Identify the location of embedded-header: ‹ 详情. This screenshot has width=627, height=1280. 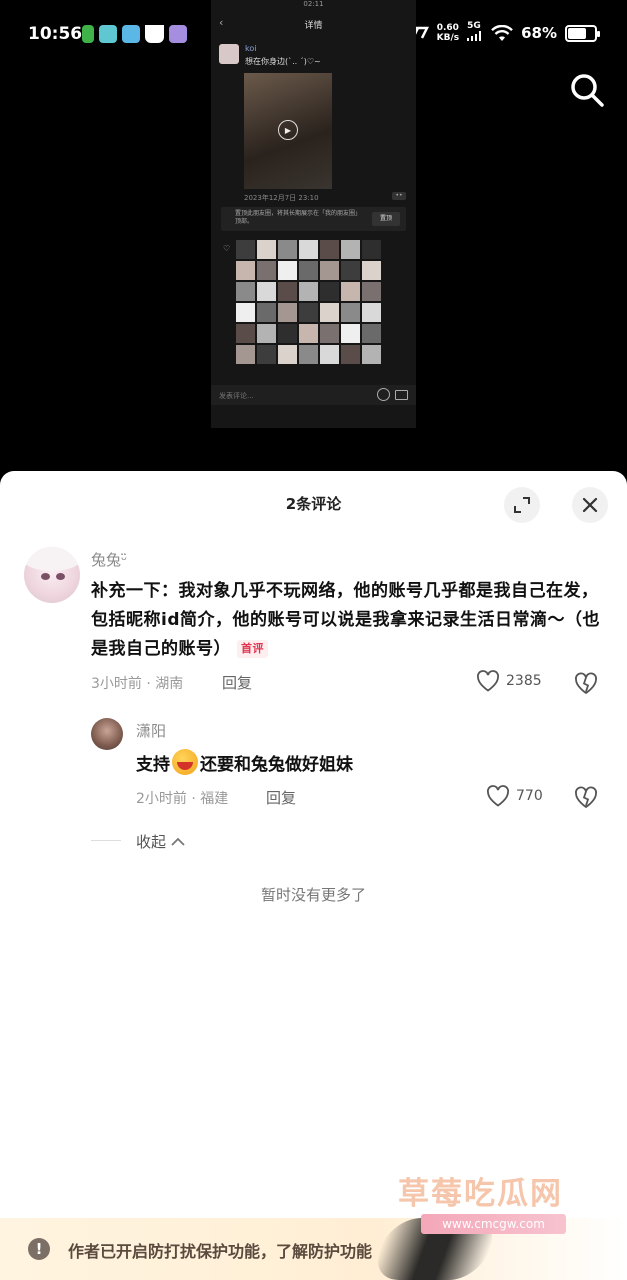
(313, 24).